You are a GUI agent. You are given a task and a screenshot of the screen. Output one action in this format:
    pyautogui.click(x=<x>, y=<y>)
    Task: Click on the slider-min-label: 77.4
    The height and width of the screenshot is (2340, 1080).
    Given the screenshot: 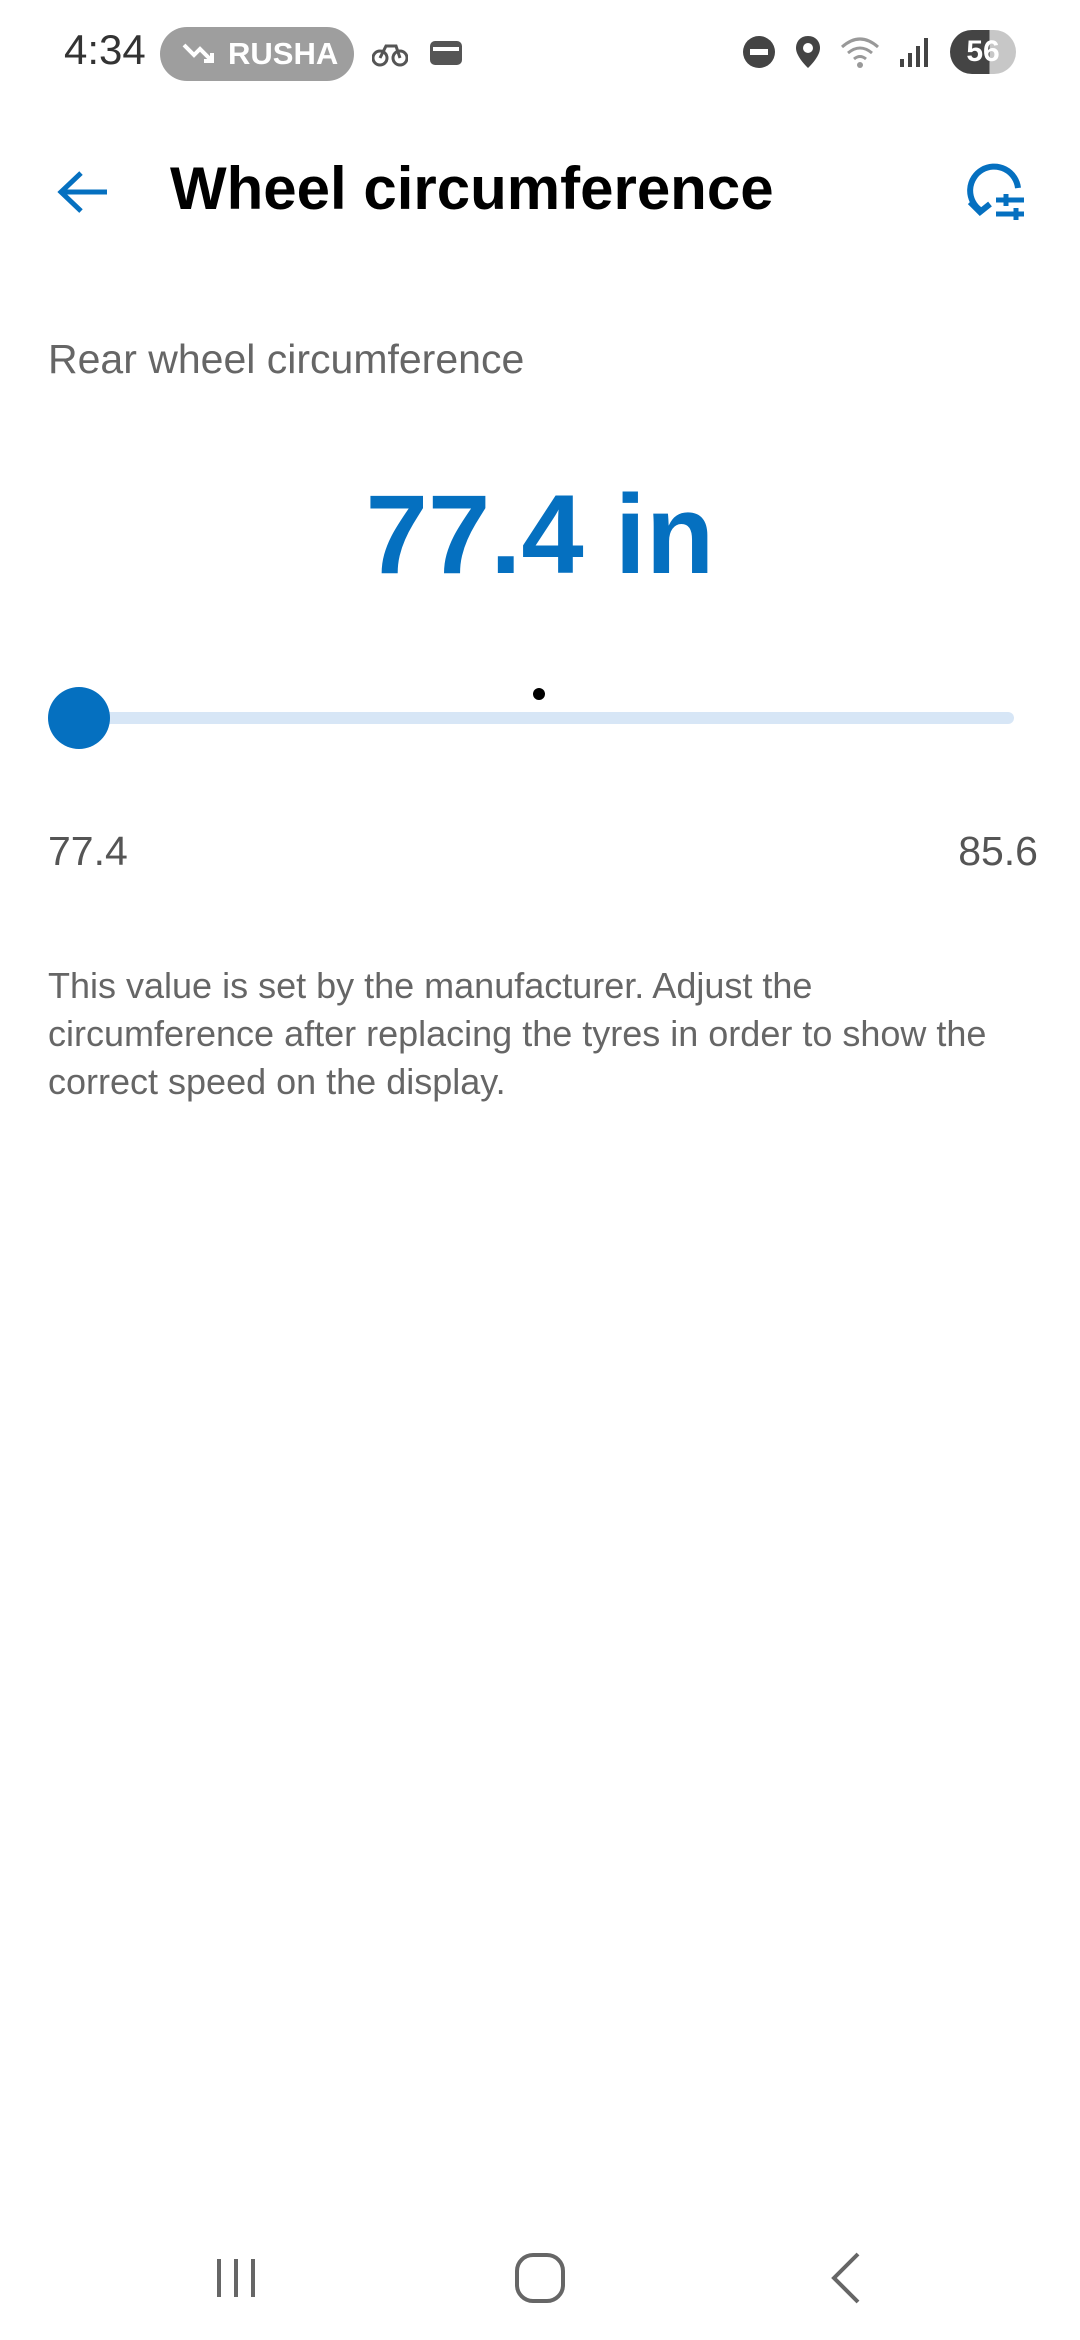 What is the action you would take?
    pyautogui.click(x=88, y=851)
    